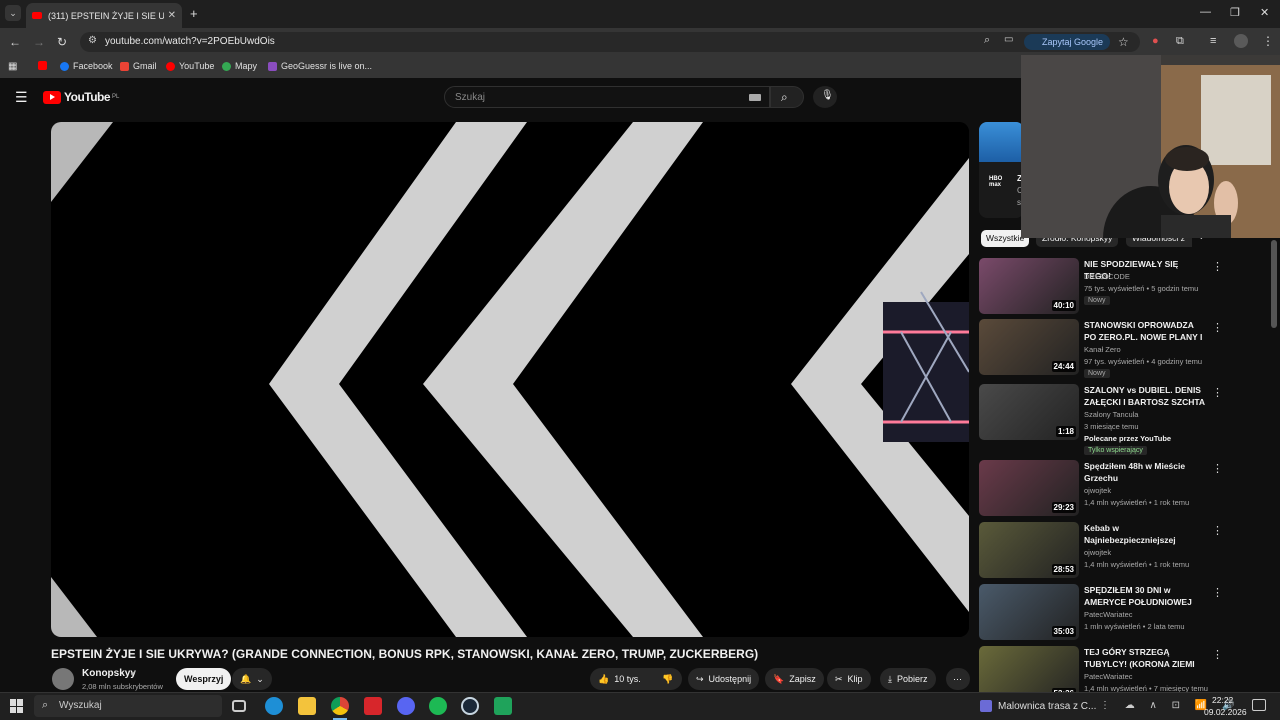 The height and width of the screenshot is (720, 1280). What do you see at coordinates (1029, 612) in the screenshot?
I see `video-thumbnail: 35:03` at bounding box center [1029, 612].